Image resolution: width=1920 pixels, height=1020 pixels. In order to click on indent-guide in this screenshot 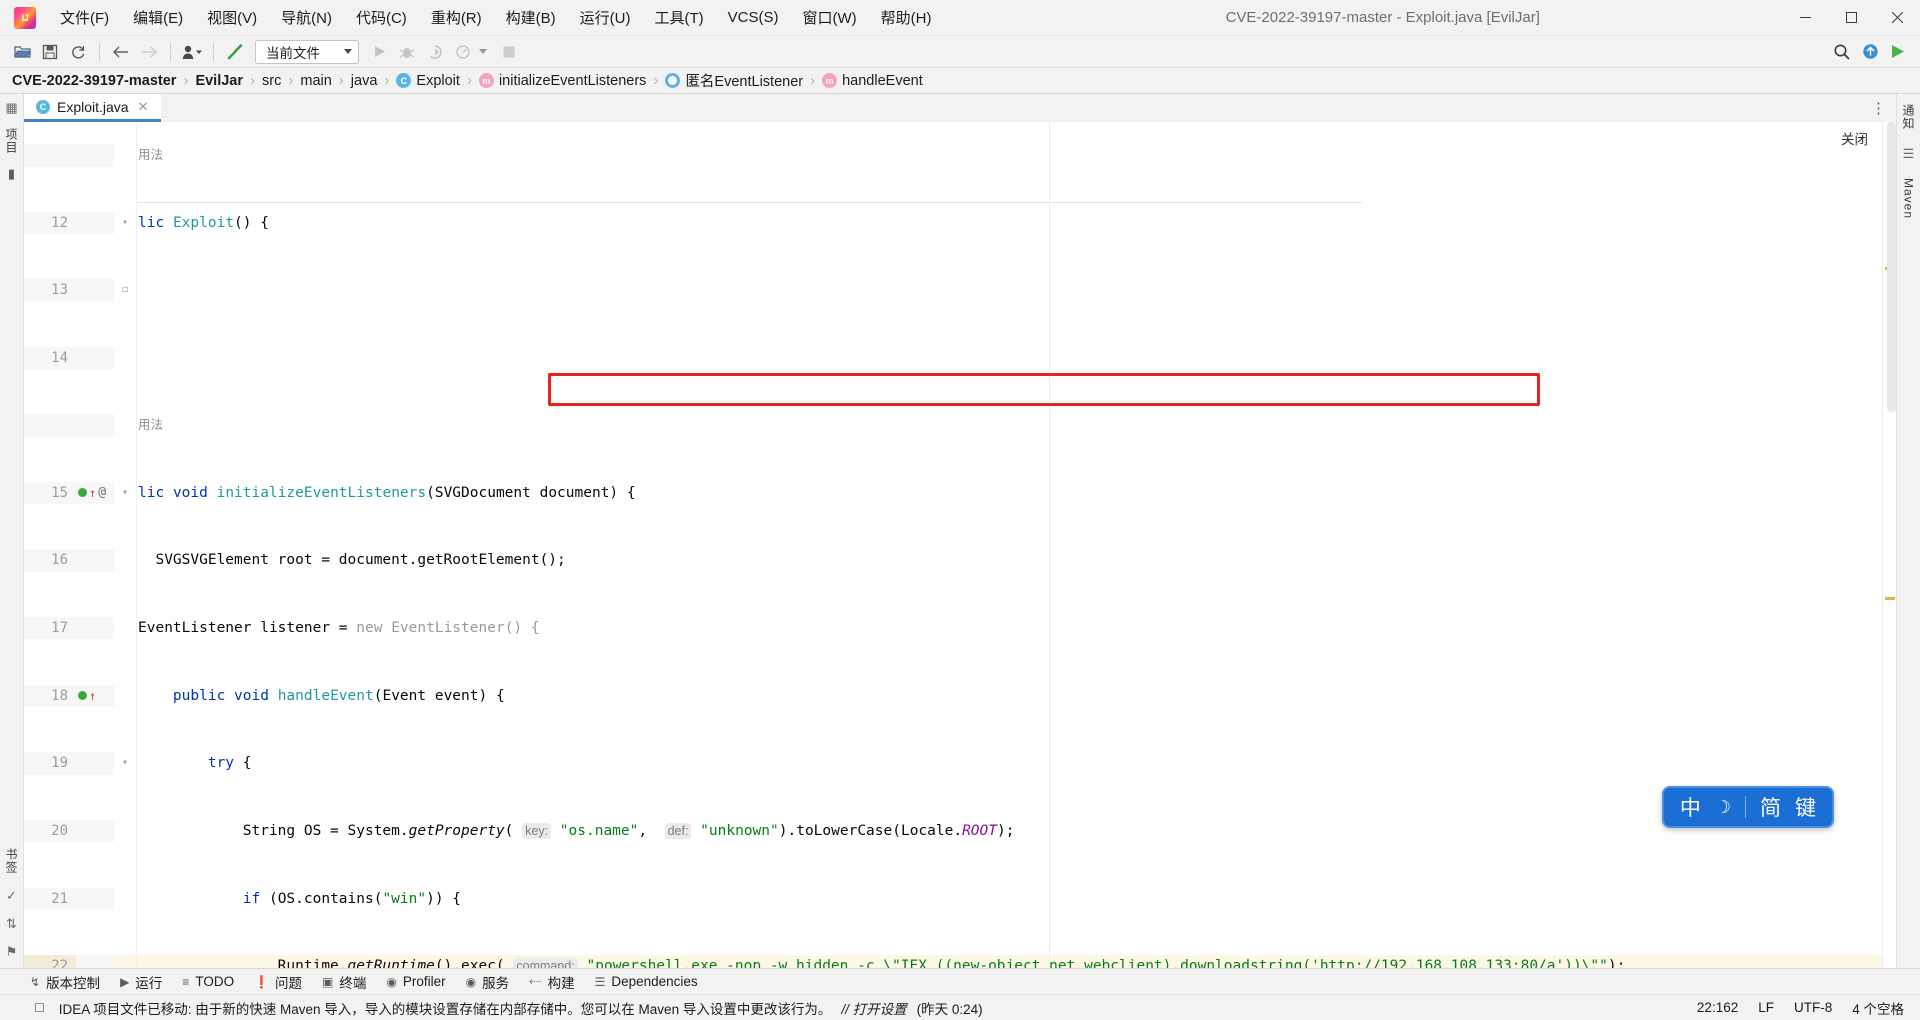, I will do `click(136, 545)`.